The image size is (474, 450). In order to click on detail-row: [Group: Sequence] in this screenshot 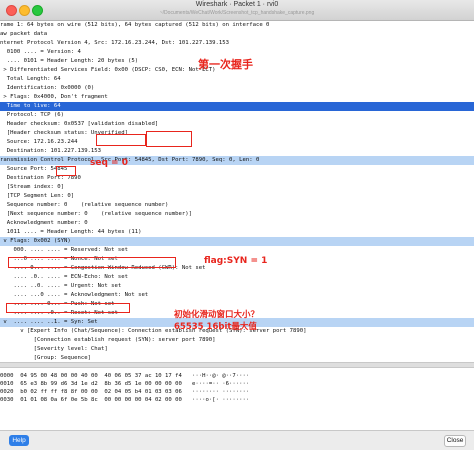, I will do `click(237, 358)`.